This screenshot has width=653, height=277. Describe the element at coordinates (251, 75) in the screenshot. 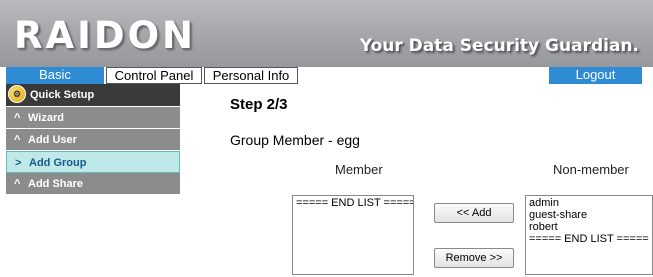

I see `tab-personal-info: Personal Info` at that location.